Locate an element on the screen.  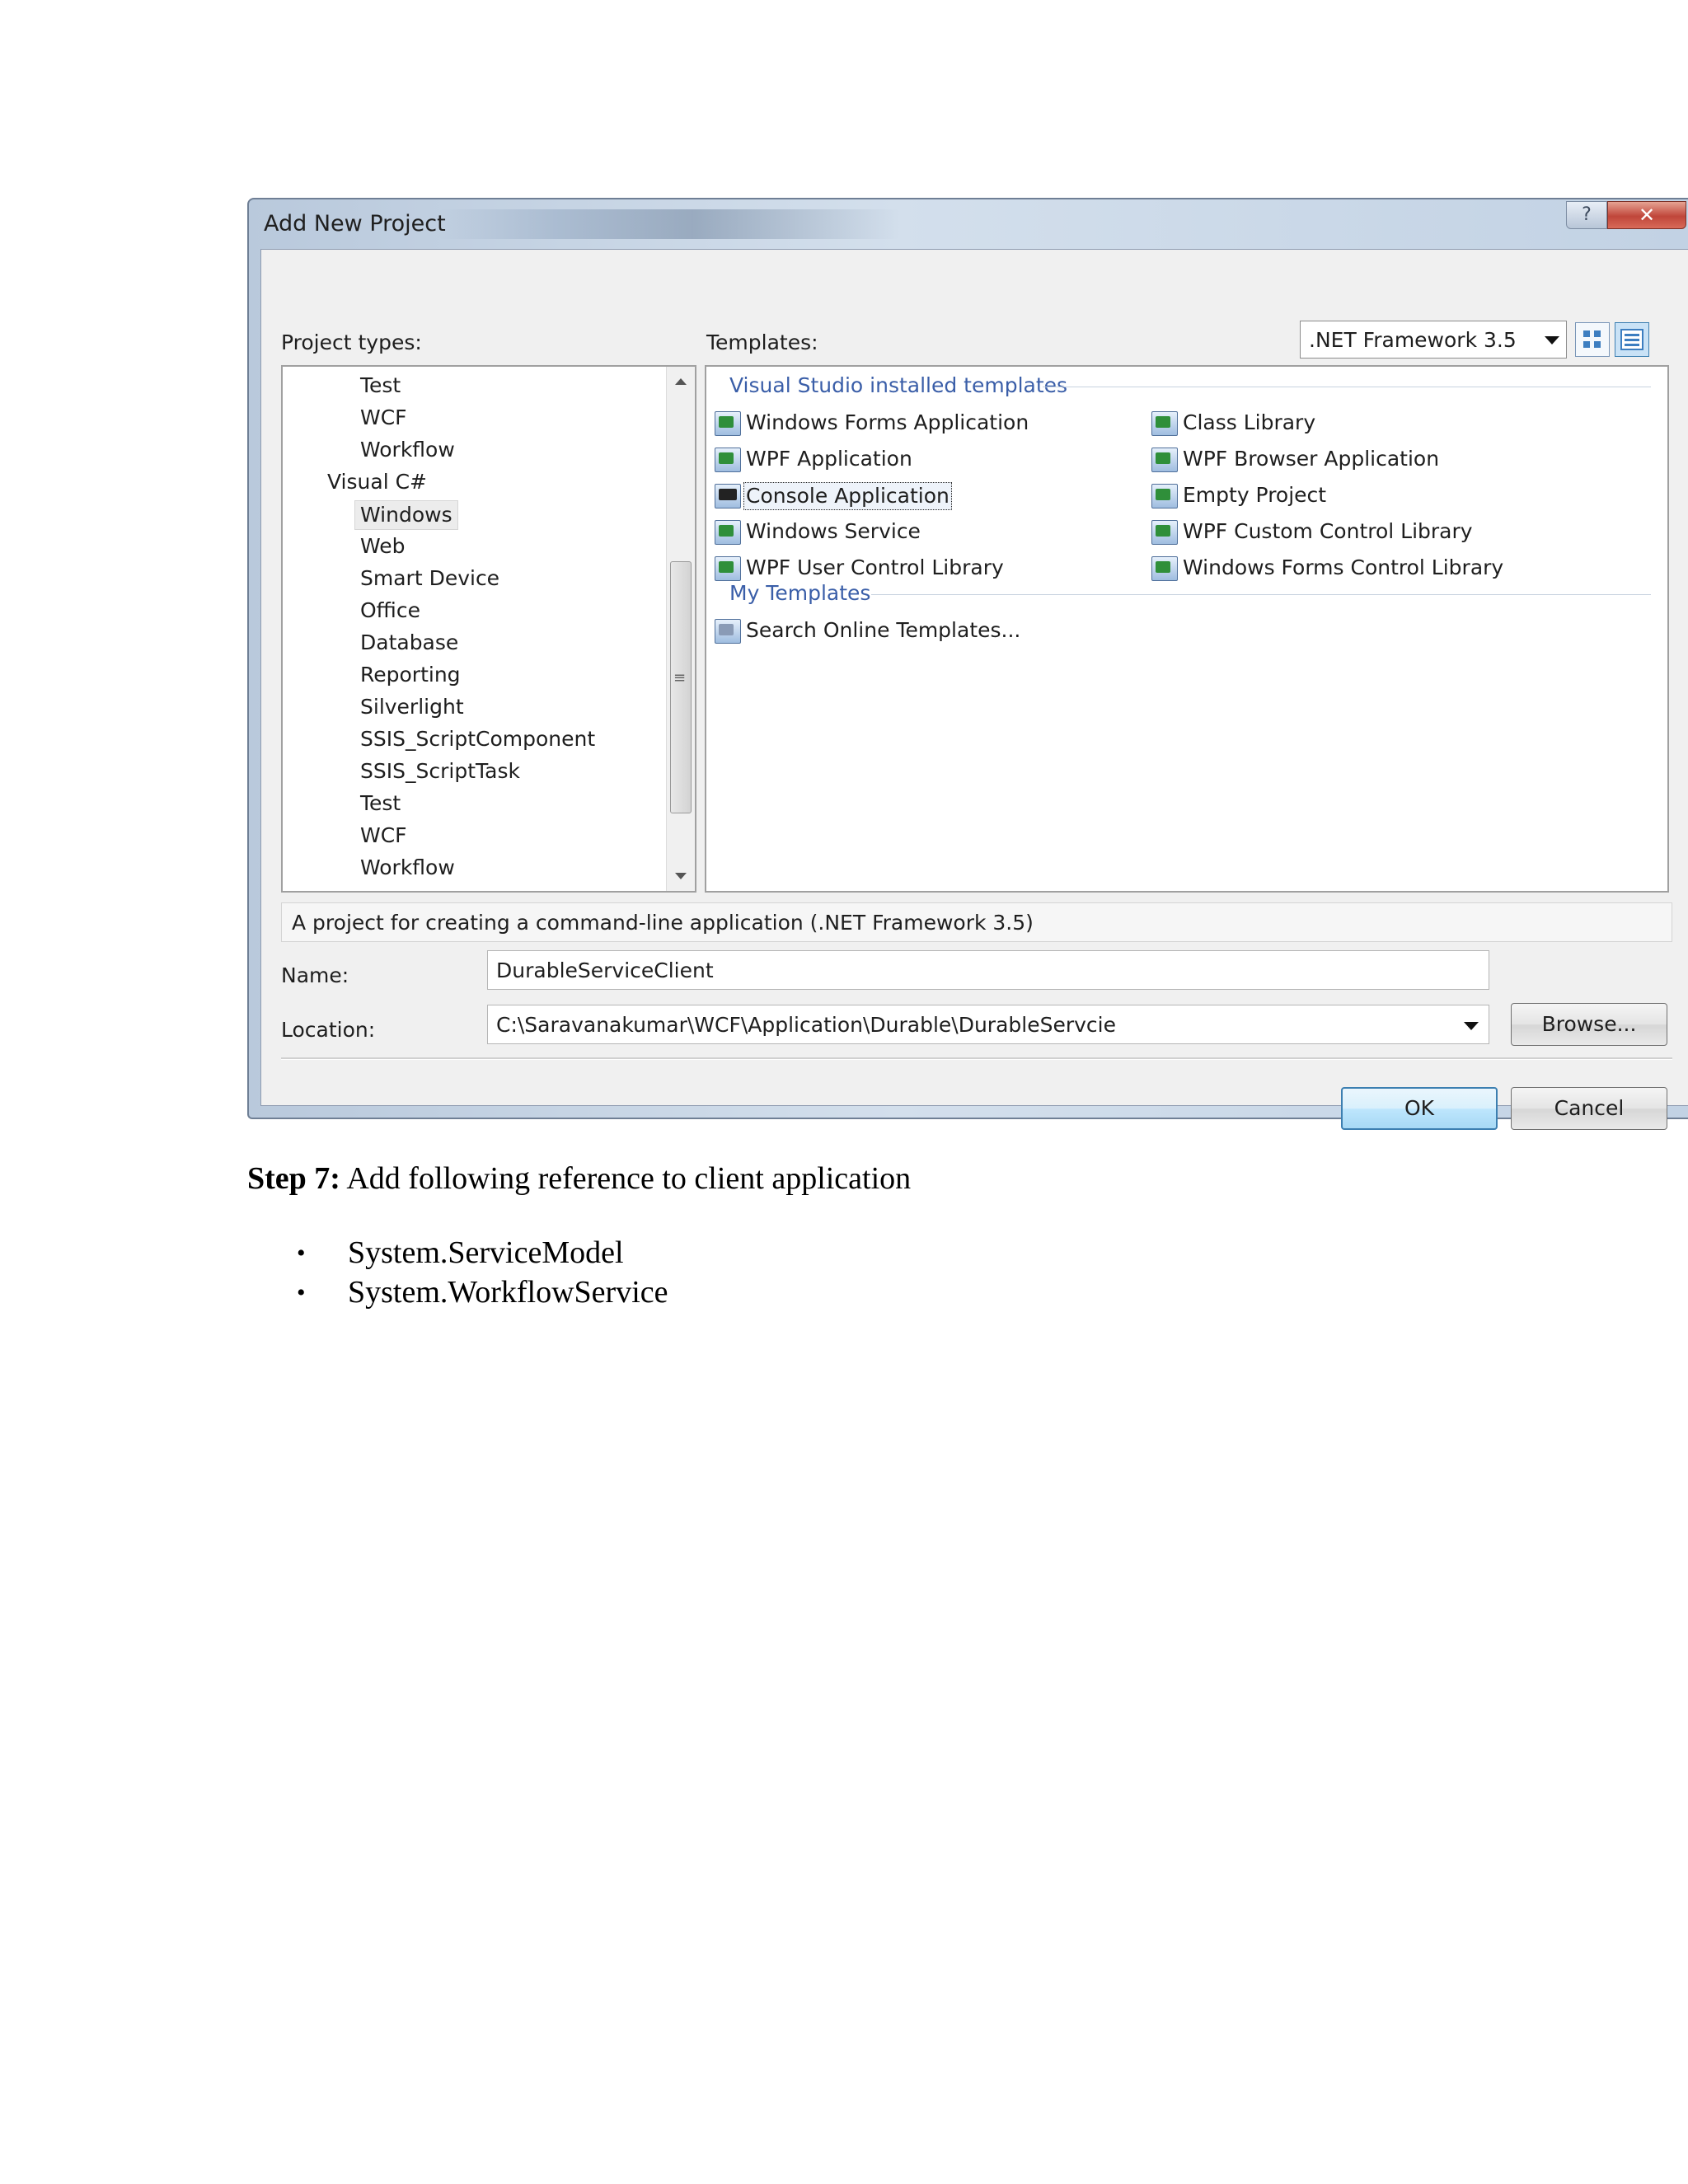
project-types-scrollbar: ≡ is located at coordinates (680, 629).